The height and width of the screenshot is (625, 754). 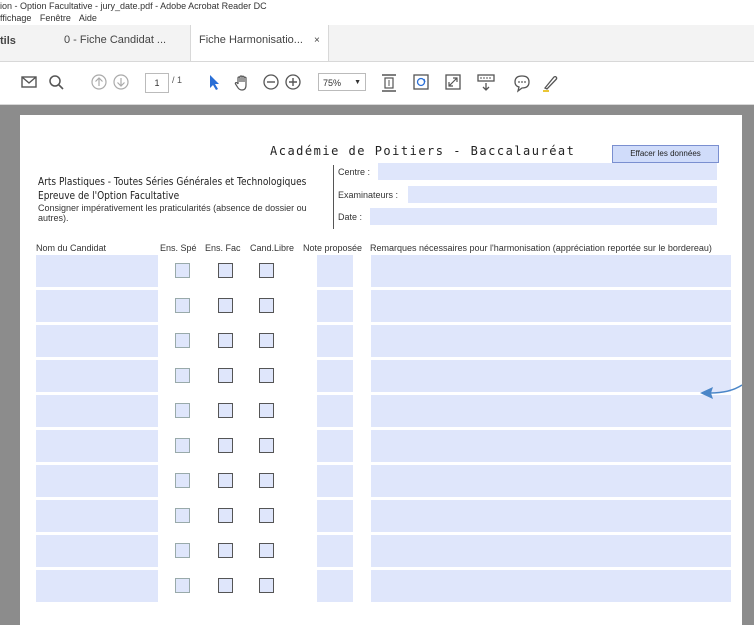 I want to click on search-icon, so click(x=56, y=83).